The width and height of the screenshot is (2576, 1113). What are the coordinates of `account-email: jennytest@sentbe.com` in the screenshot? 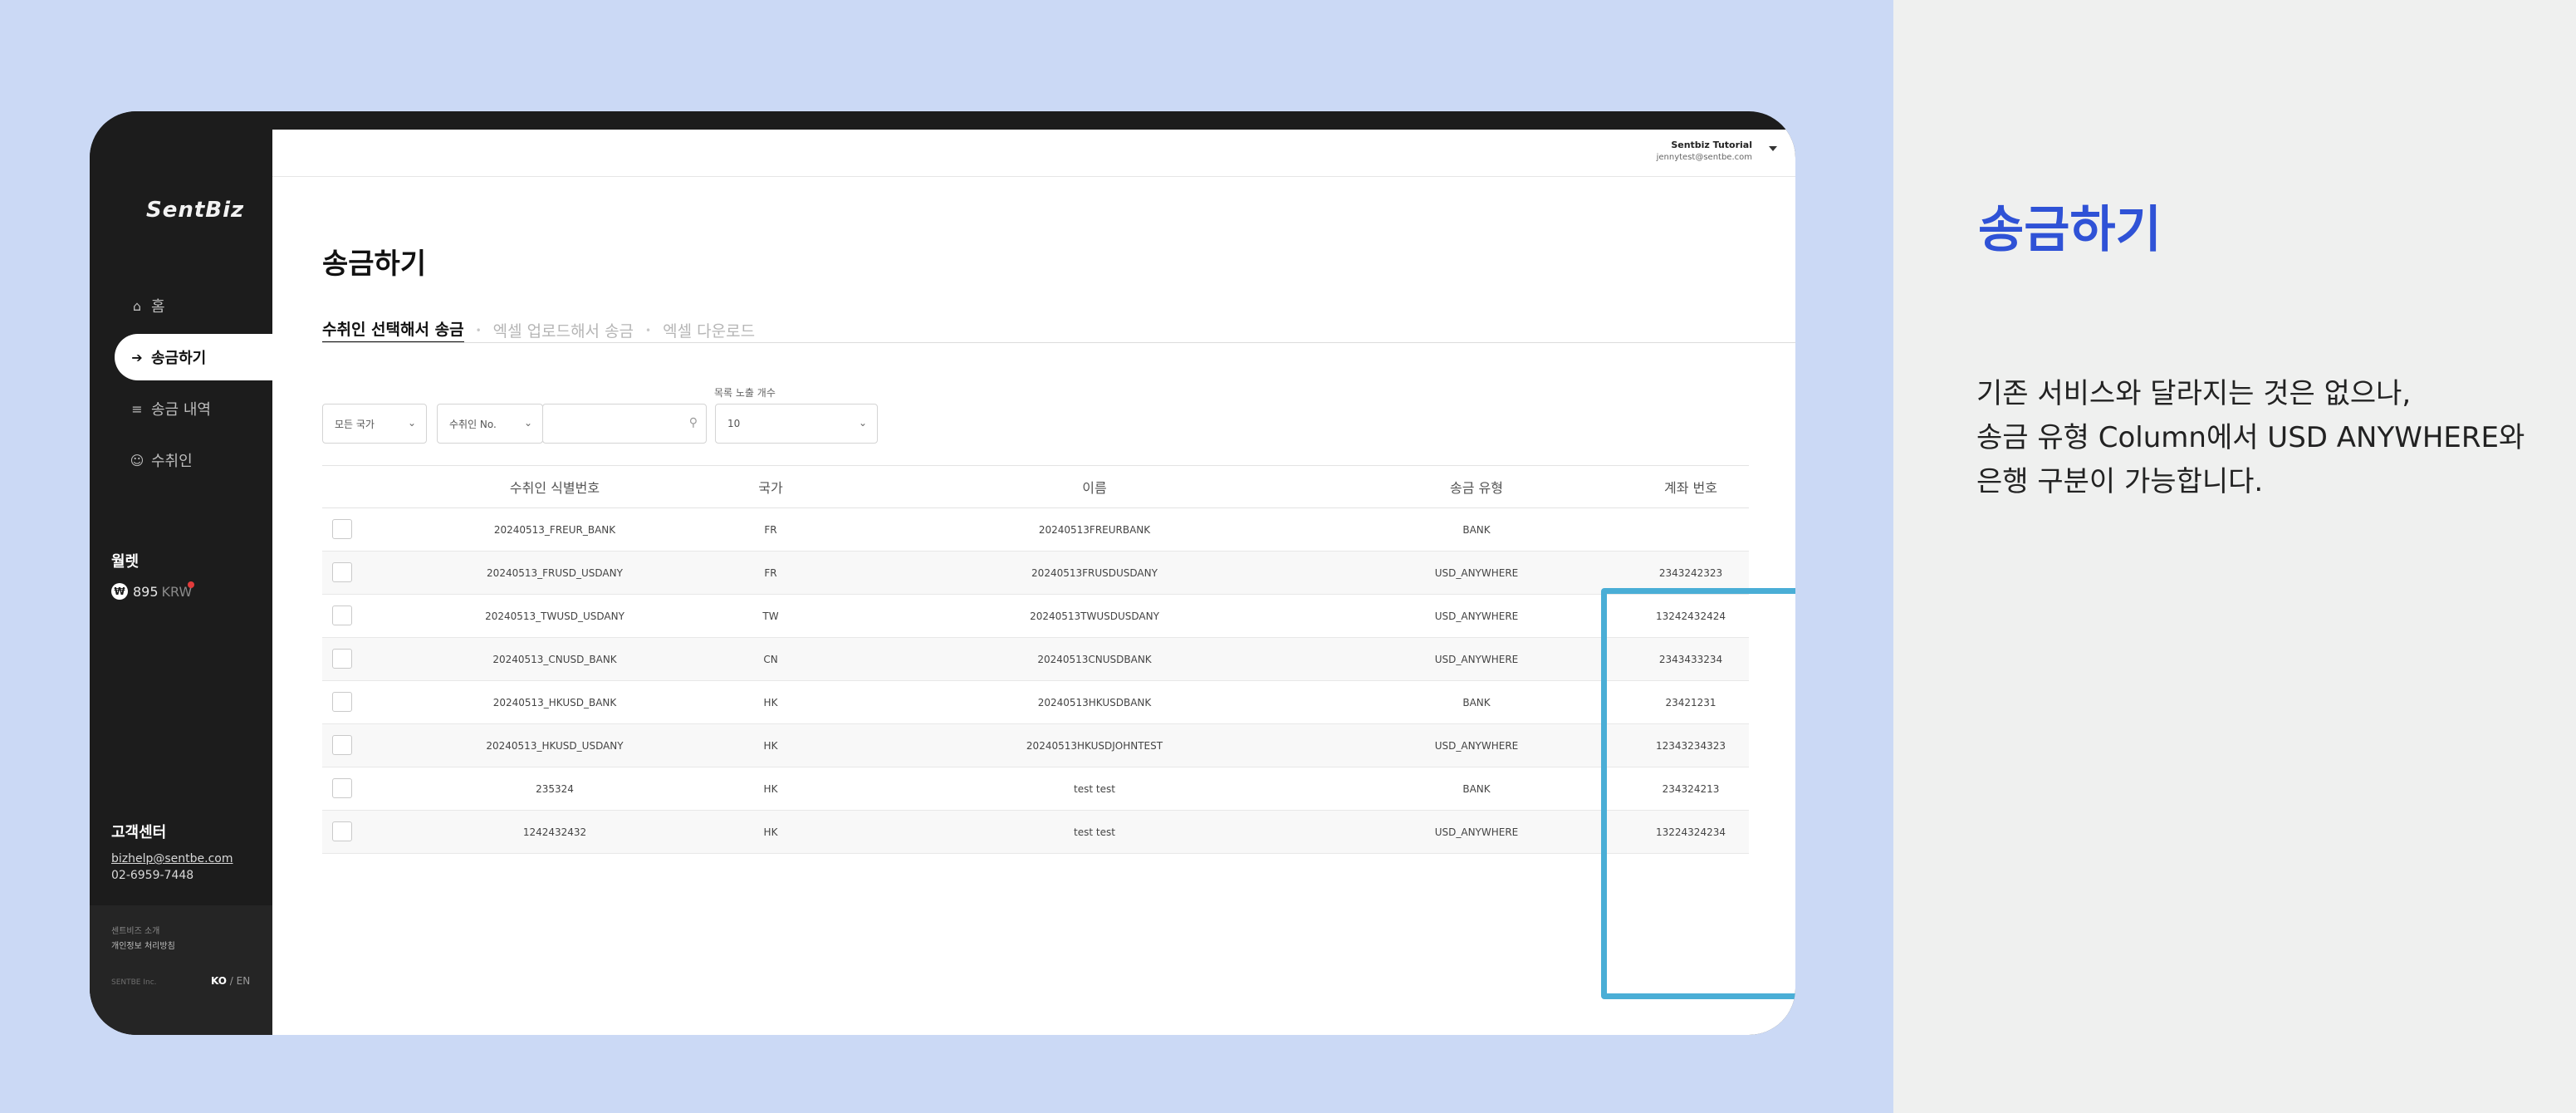 It's located at (1704, 157).